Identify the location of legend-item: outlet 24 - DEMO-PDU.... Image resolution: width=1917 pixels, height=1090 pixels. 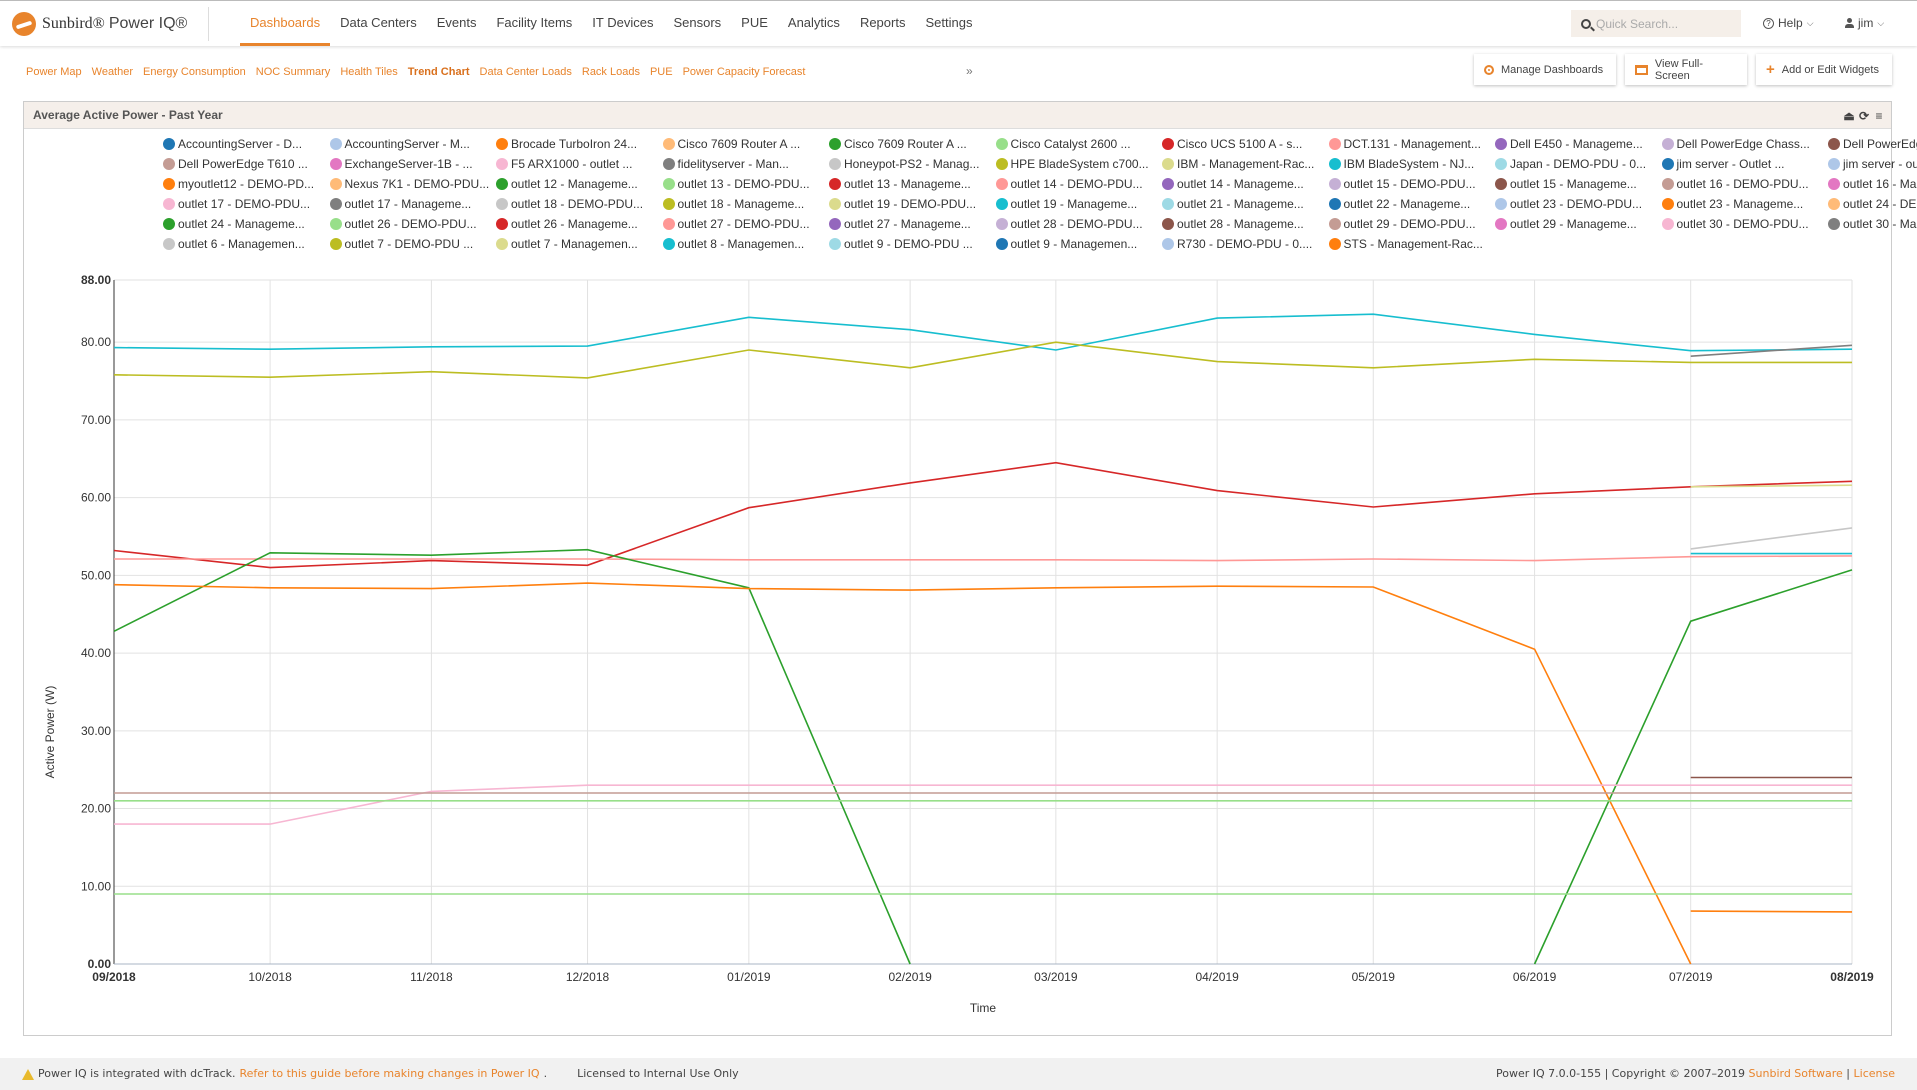
(1872, 204).